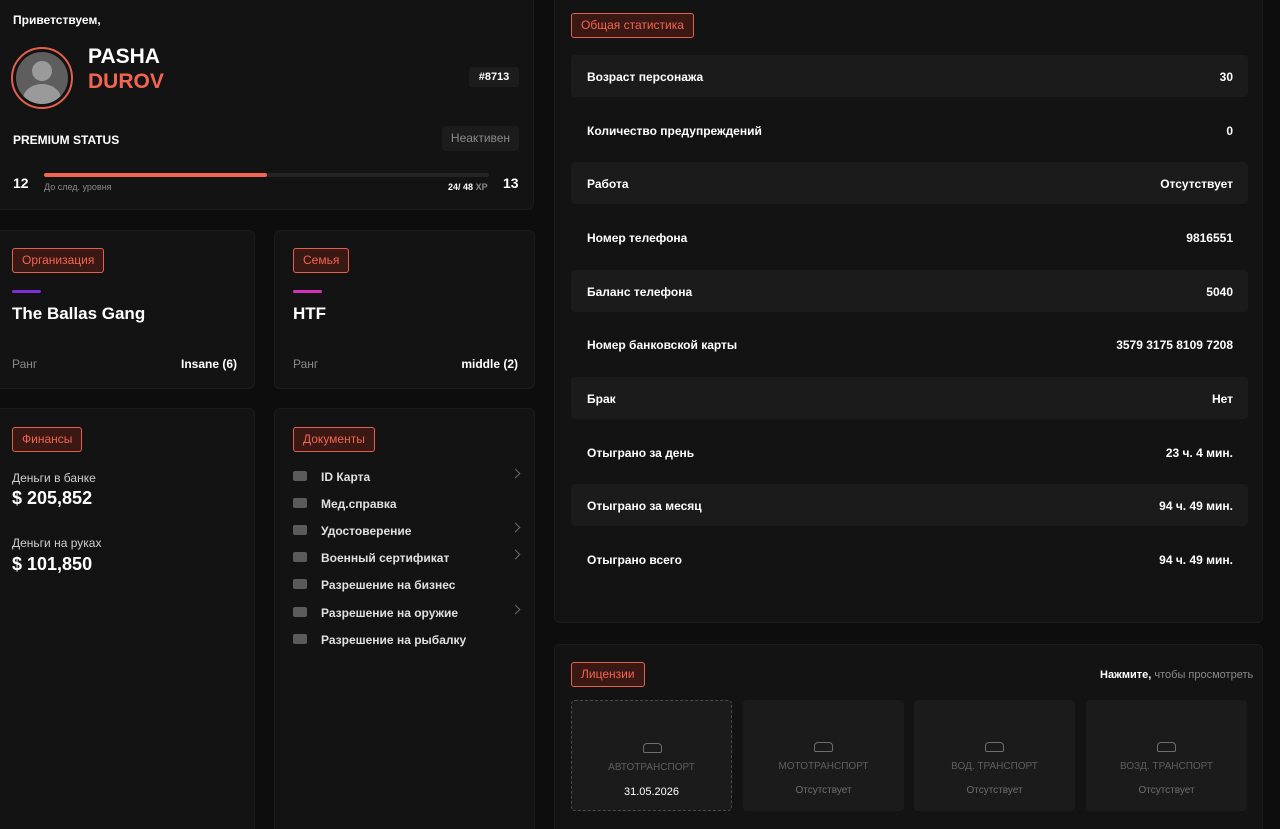 The image size is (1280, 829). What do you see at coordinates (662, 345) in the screenshot?
I see `stat-key: Номер банковской карты` at bounding box center [662, 345].